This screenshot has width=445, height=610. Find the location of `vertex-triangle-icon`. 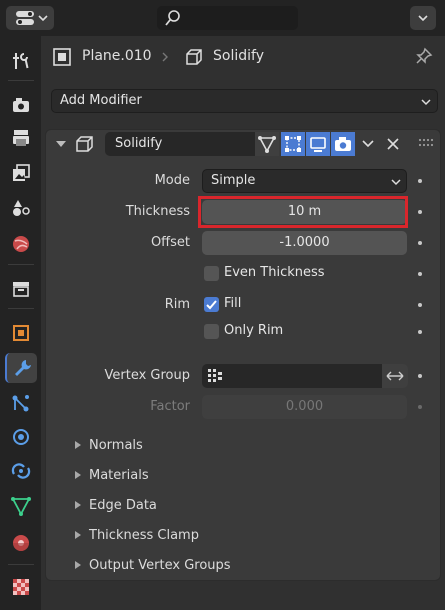

vertex-triangle-icon is located at coordinates (267, 144).